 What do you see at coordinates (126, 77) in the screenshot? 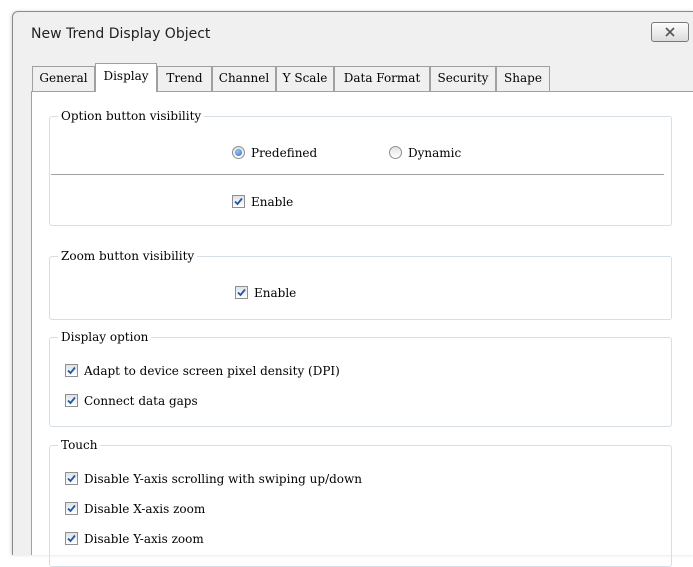
I see `tab-display: Display` at bounding box center [126, 77].